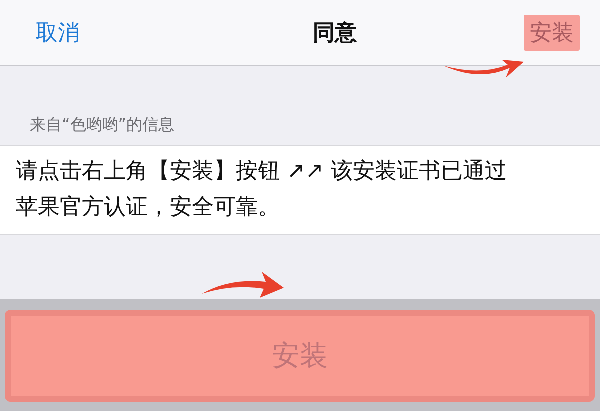 The image size is (600, 411). I want to click on section-header: 来自“色哟哟”的信息, so click(102, 125).